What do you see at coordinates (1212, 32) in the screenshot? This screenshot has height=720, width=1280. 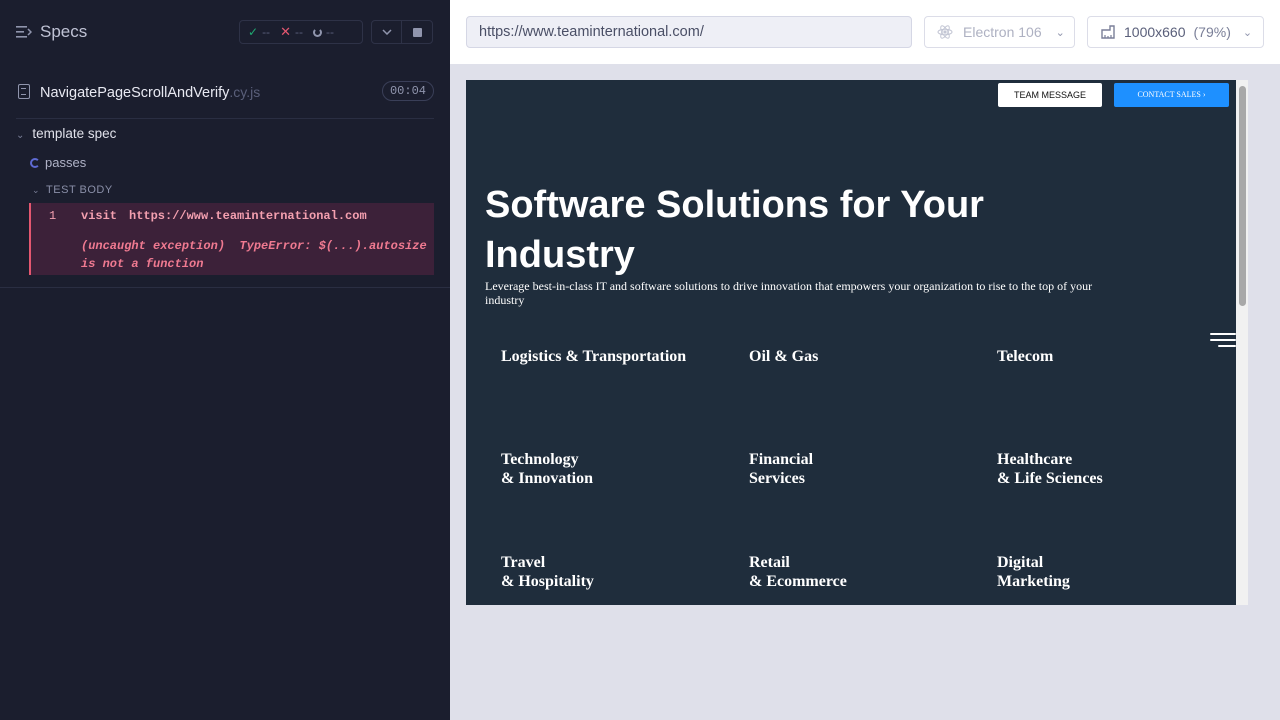 I see `viewport-zoom: (79%)` at bounding box center [1212, 32].